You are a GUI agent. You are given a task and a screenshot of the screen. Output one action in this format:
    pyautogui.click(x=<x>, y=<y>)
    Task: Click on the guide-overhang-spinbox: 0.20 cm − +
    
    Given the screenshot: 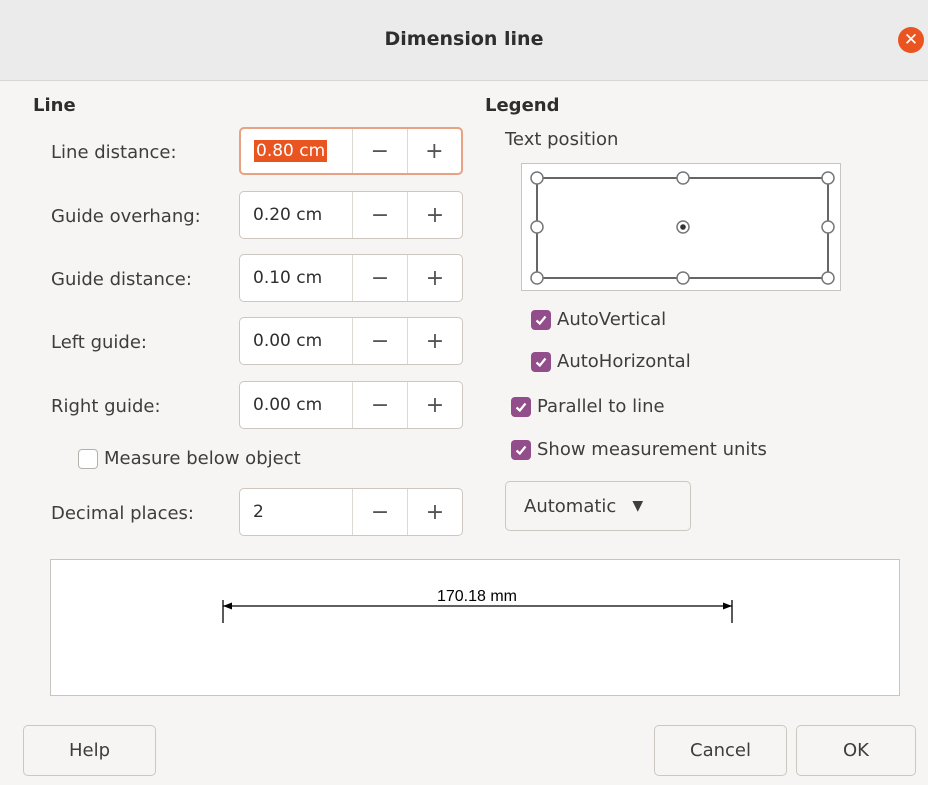 What is the action you would take?
    pyautogui.click(x=351, y=215)
    